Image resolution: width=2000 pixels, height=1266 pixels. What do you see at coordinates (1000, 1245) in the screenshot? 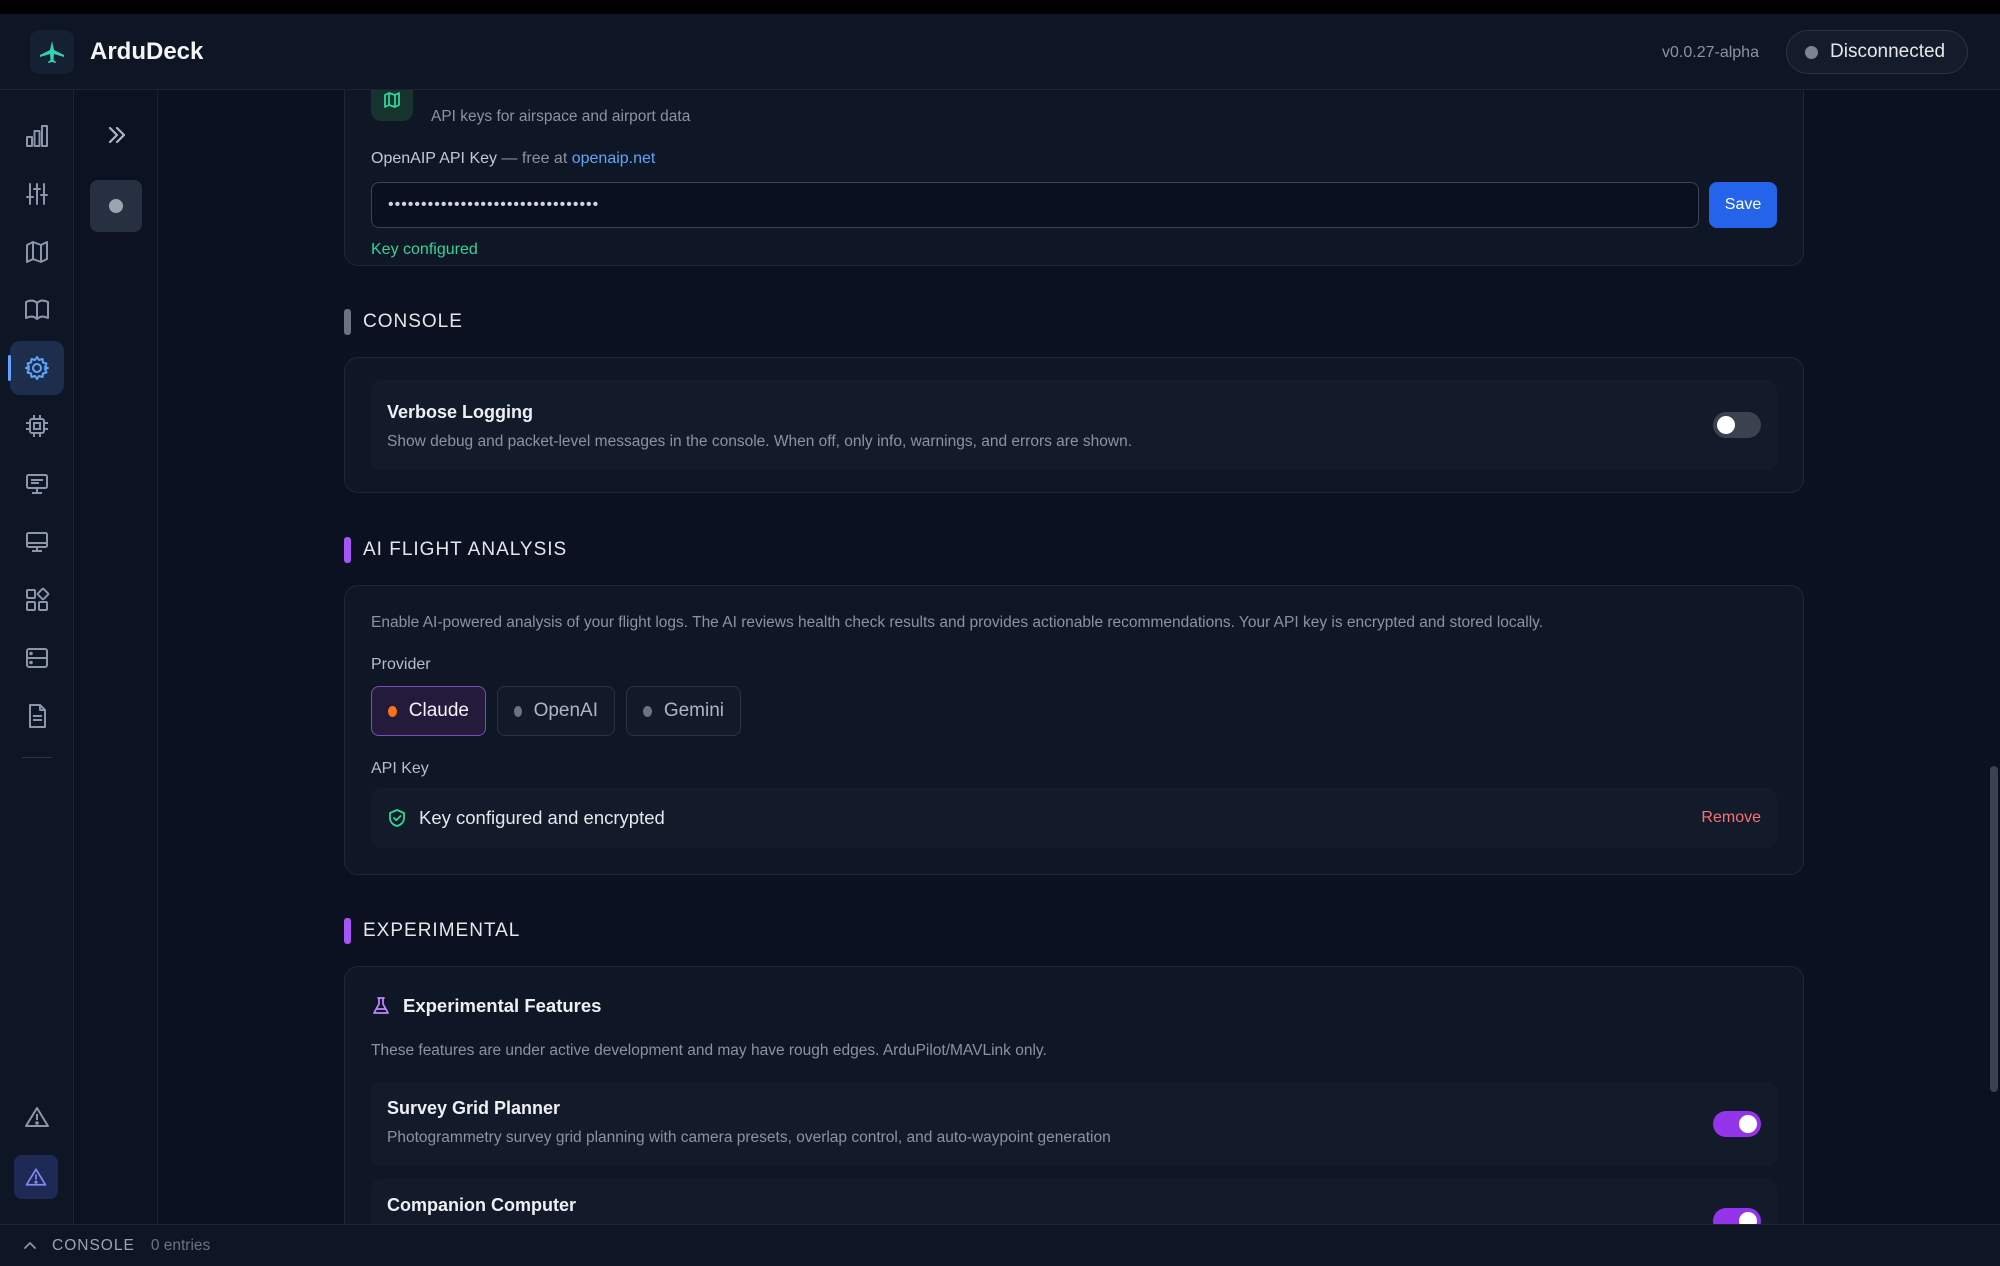
I see `console-bar: CONSOLE 0 entries` at bounding box center [1000, 1245].